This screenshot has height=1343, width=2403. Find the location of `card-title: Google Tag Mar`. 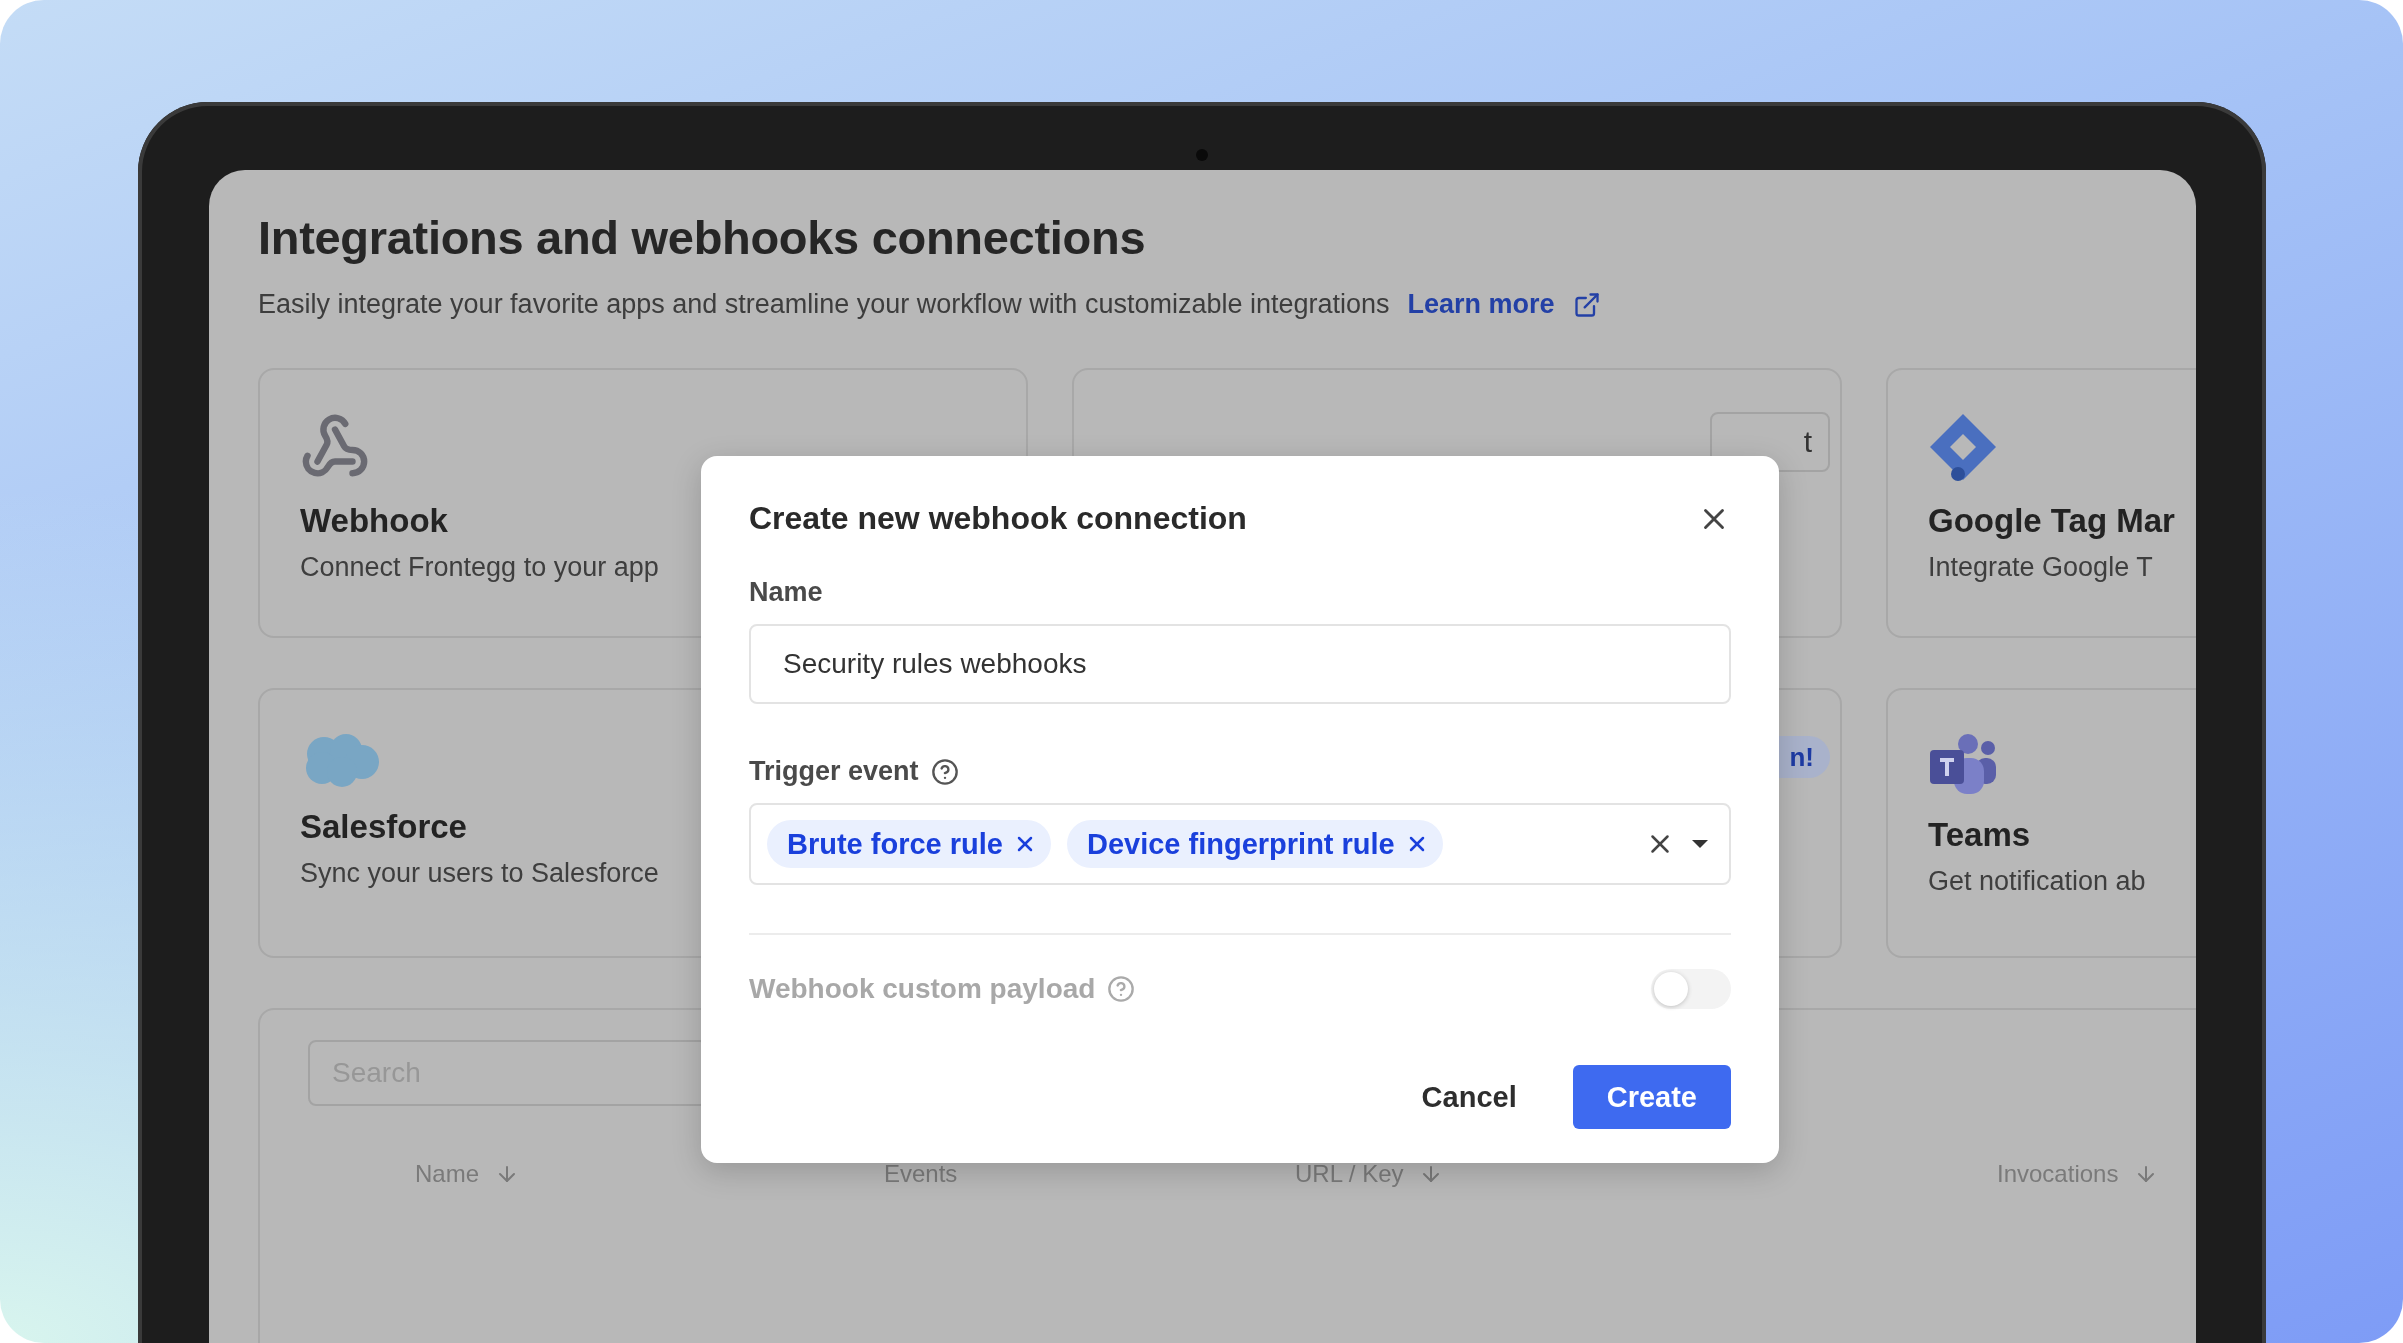

card-title: Google Tag Mar is located at coordinates (2051, 521).